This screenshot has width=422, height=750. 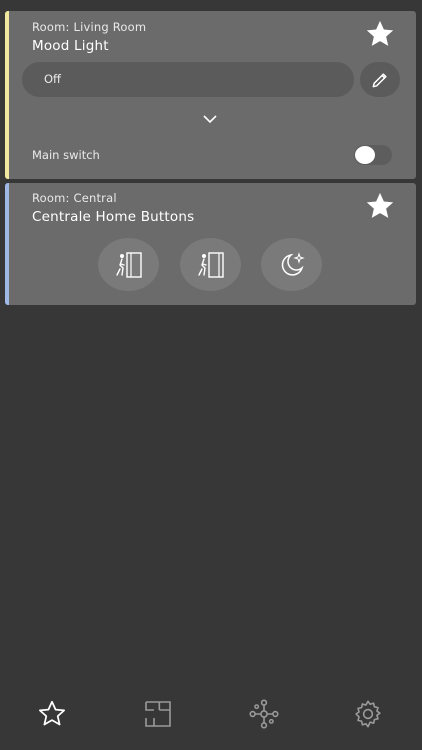 I want to click on state-value: Off, so click(x=52, y=79).